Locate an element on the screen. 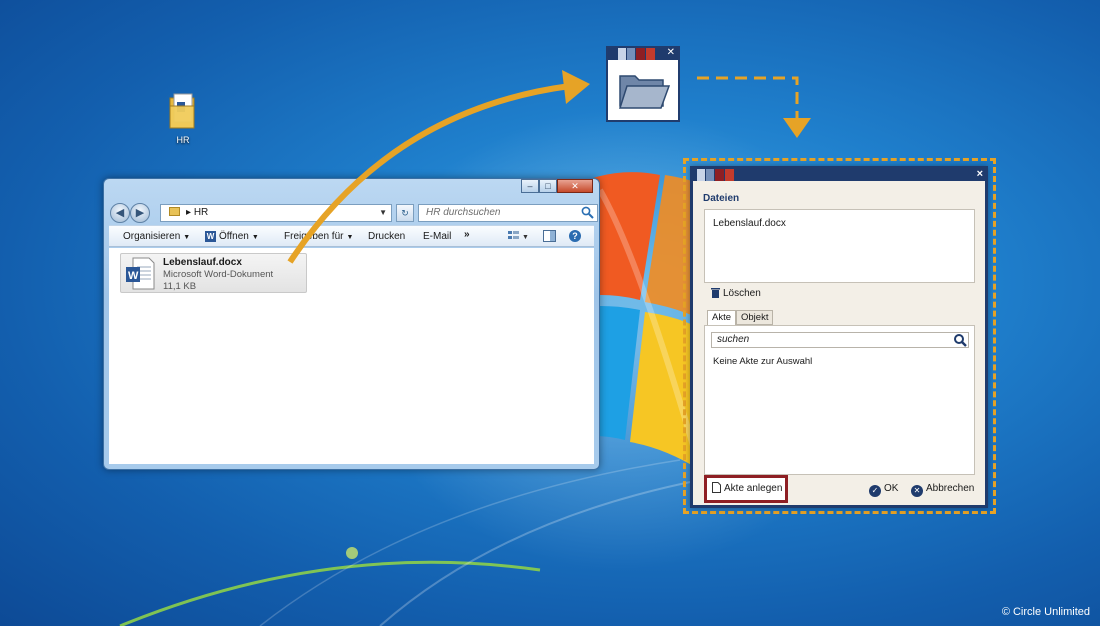 Image resolution: width=1100 pixels, height=626 pixels. close-button: ✕ is located at coordinates (575, 186).